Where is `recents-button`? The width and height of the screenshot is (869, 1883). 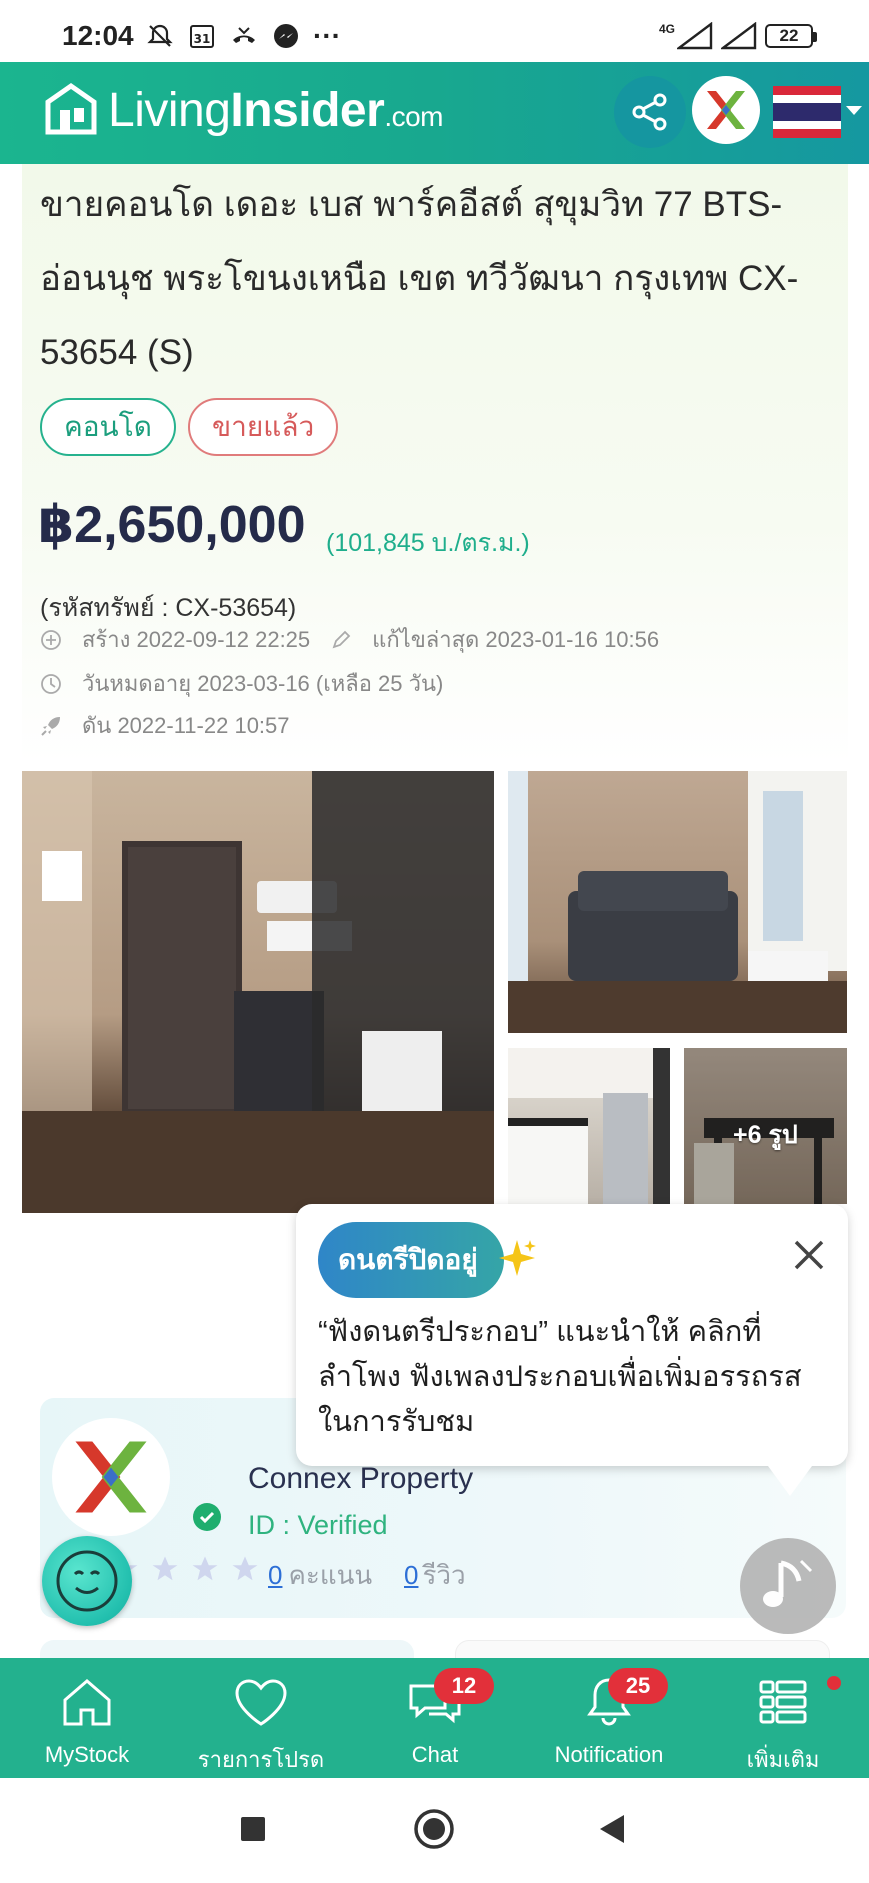
recents-button is located at coordinates (253, 1829).